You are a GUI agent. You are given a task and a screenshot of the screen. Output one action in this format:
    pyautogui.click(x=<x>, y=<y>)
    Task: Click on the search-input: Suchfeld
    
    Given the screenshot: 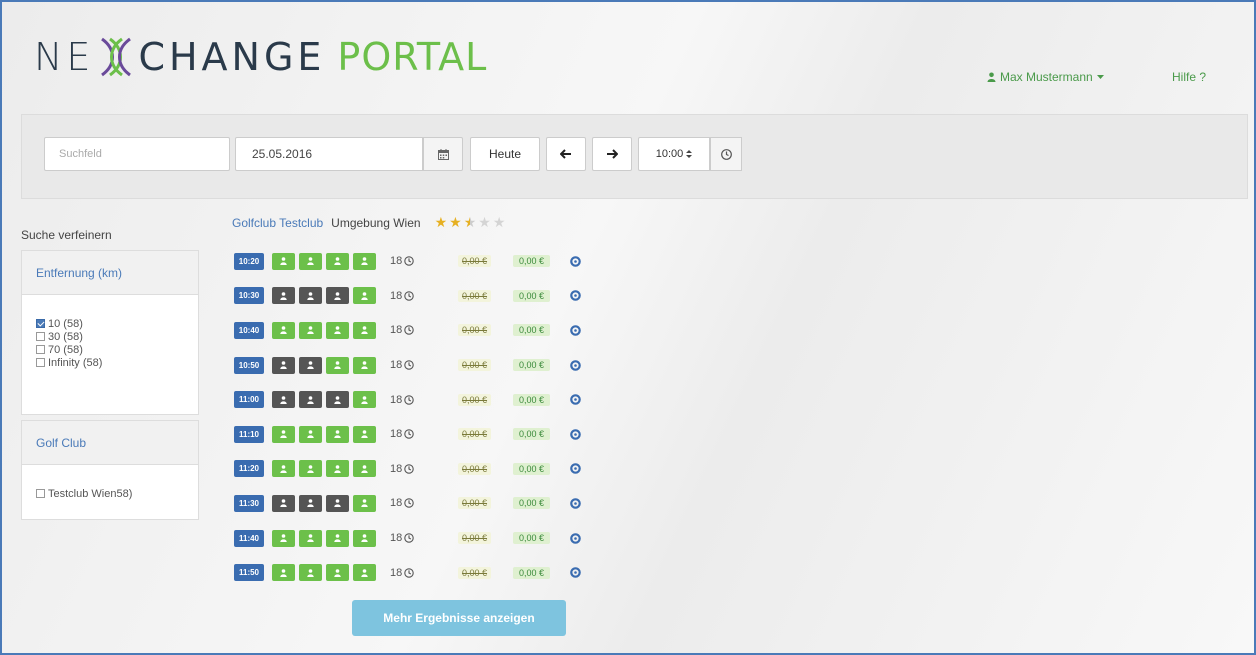 What is the action you would take?
    pyautogui.click(x=137, y=154)
    